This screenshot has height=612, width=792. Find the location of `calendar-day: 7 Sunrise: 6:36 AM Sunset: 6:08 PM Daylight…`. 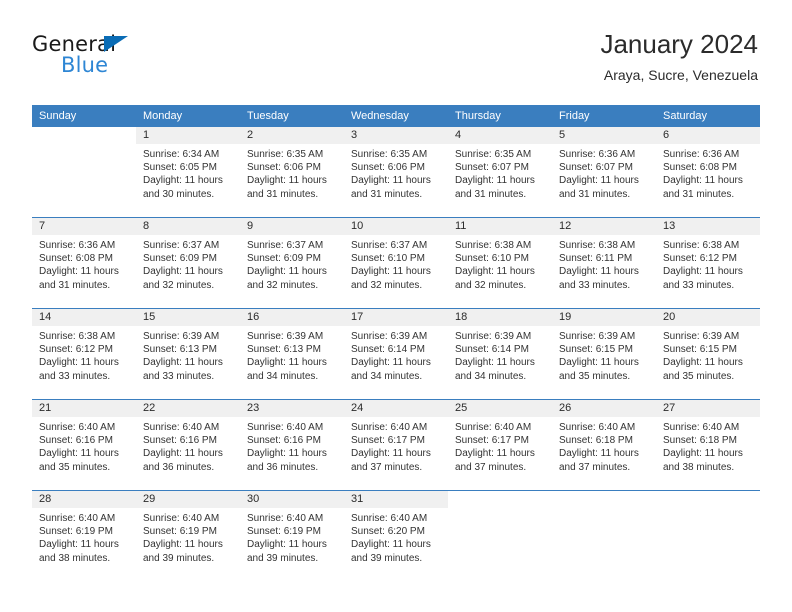

calendar-day: 7 Sunrise: 6:36 AM Sunset: 6:08 PM Daylight… is located at coordinates (84, 263).